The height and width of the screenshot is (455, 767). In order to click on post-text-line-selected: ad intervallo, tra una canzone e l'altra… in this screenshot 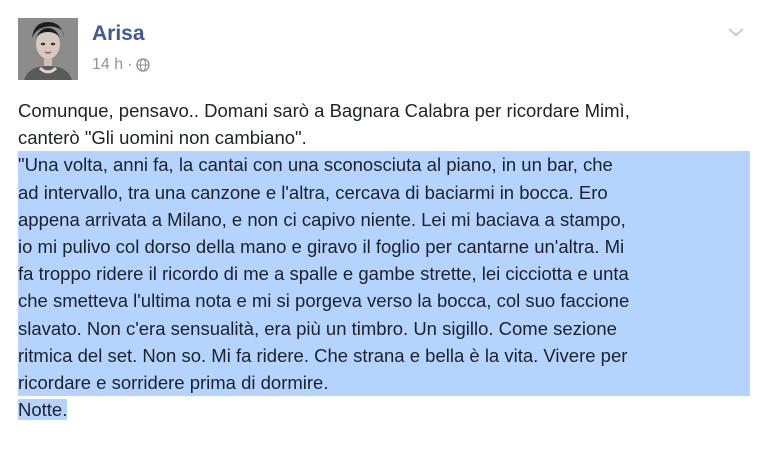, I will do `click(384, 192)`.